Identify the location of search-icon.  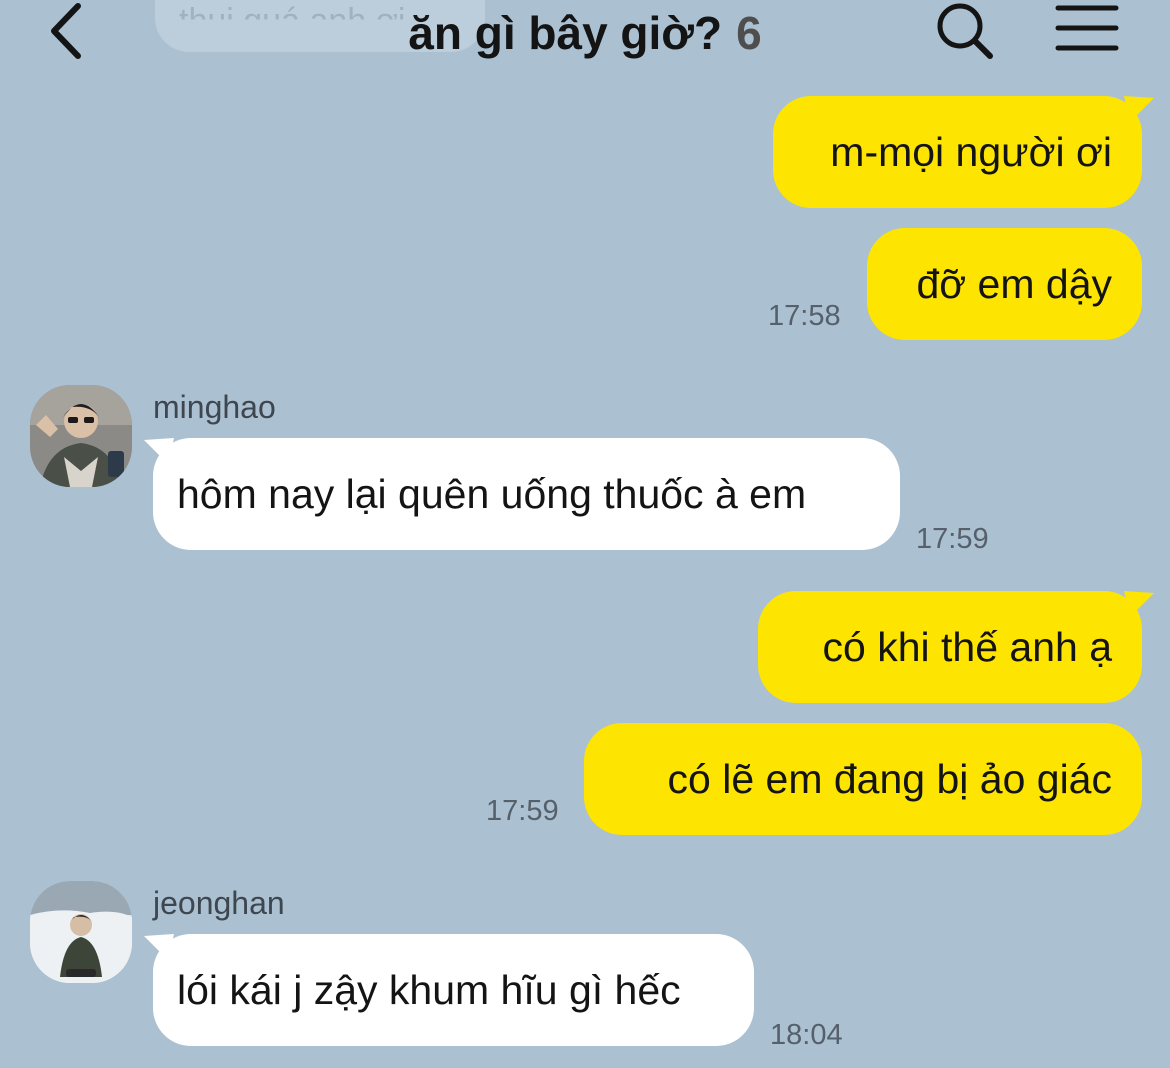
(965, 31).